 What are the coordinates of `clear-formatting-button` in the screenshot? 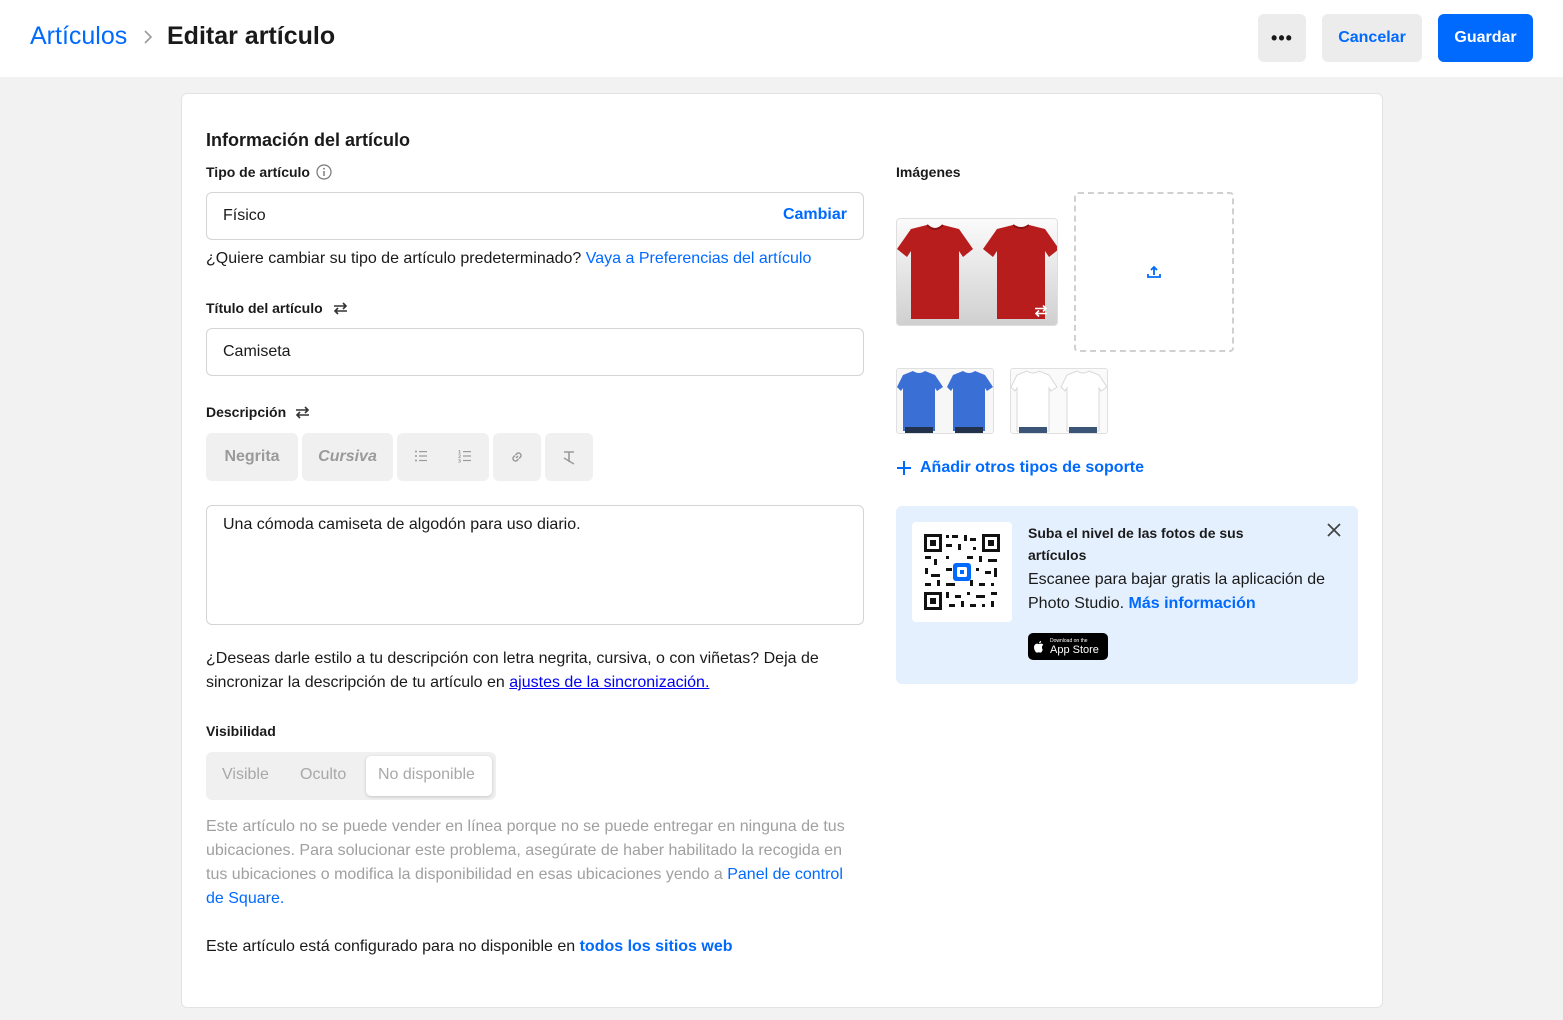 It's located at (569, 457).